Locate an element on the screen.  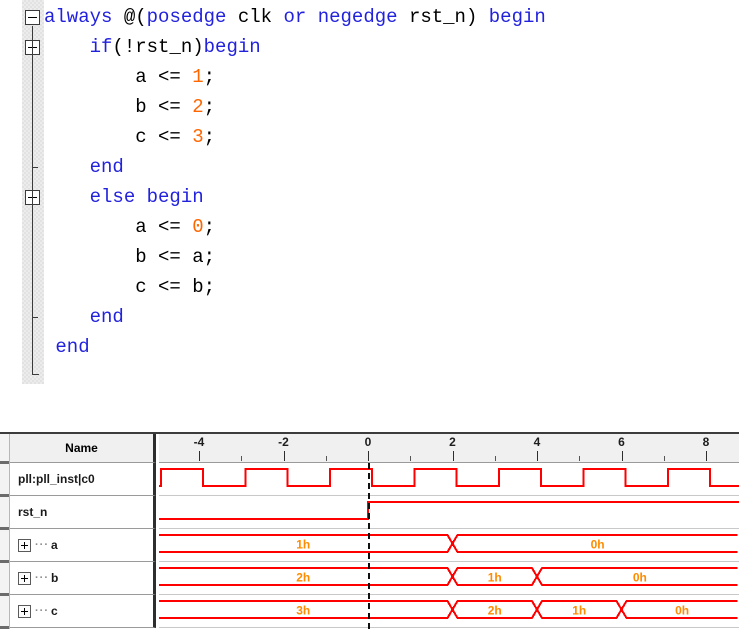
bus-value-label: 2h is located at coordinates (495, 611).